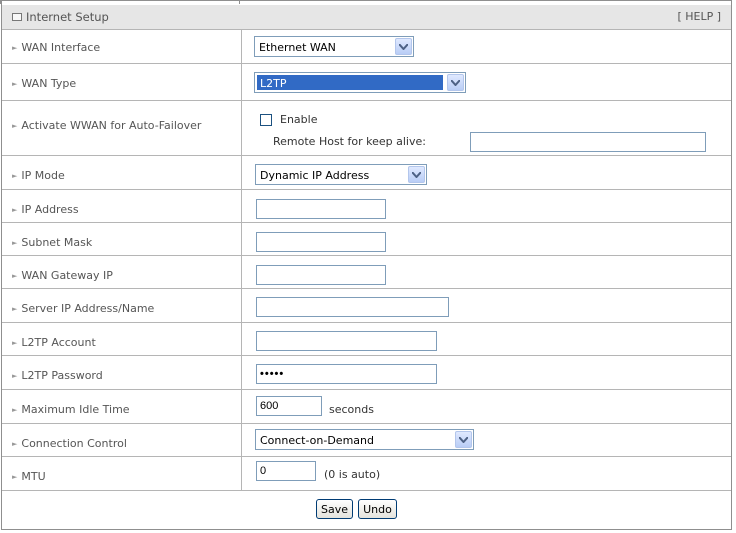  I want to click on row-max-idle: ►Maximum Idle Time seconds, so click(366, 407).